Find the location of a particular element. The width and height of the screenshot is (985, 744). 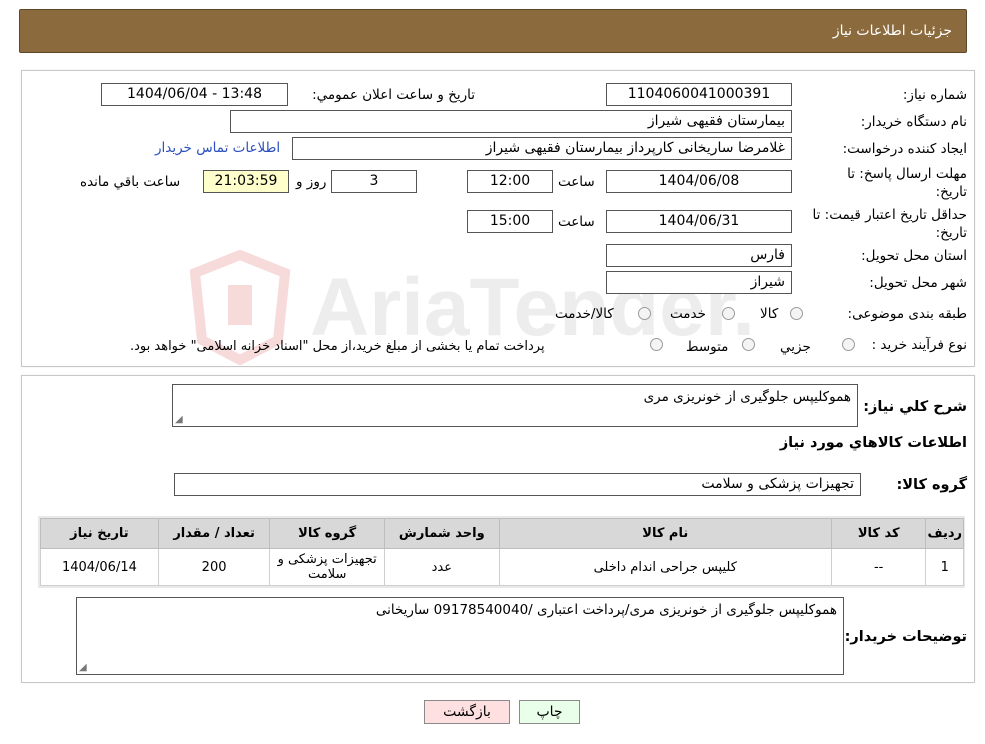

need-number-label: شماره نیاز: is located at coordinates (934, 95).